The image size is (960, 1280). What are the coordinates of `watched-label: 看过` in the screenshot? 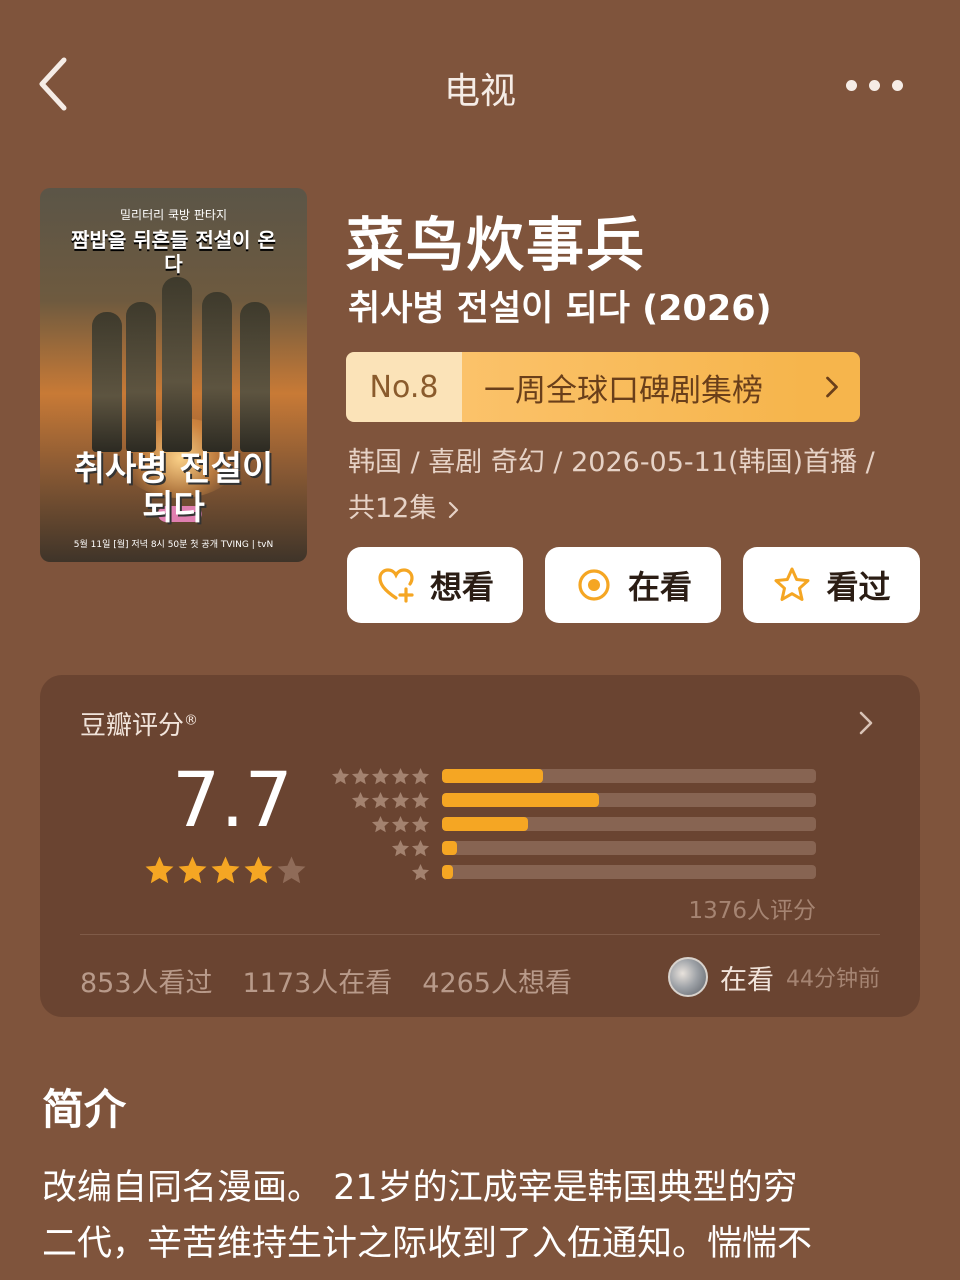 It's located at (858, 587).